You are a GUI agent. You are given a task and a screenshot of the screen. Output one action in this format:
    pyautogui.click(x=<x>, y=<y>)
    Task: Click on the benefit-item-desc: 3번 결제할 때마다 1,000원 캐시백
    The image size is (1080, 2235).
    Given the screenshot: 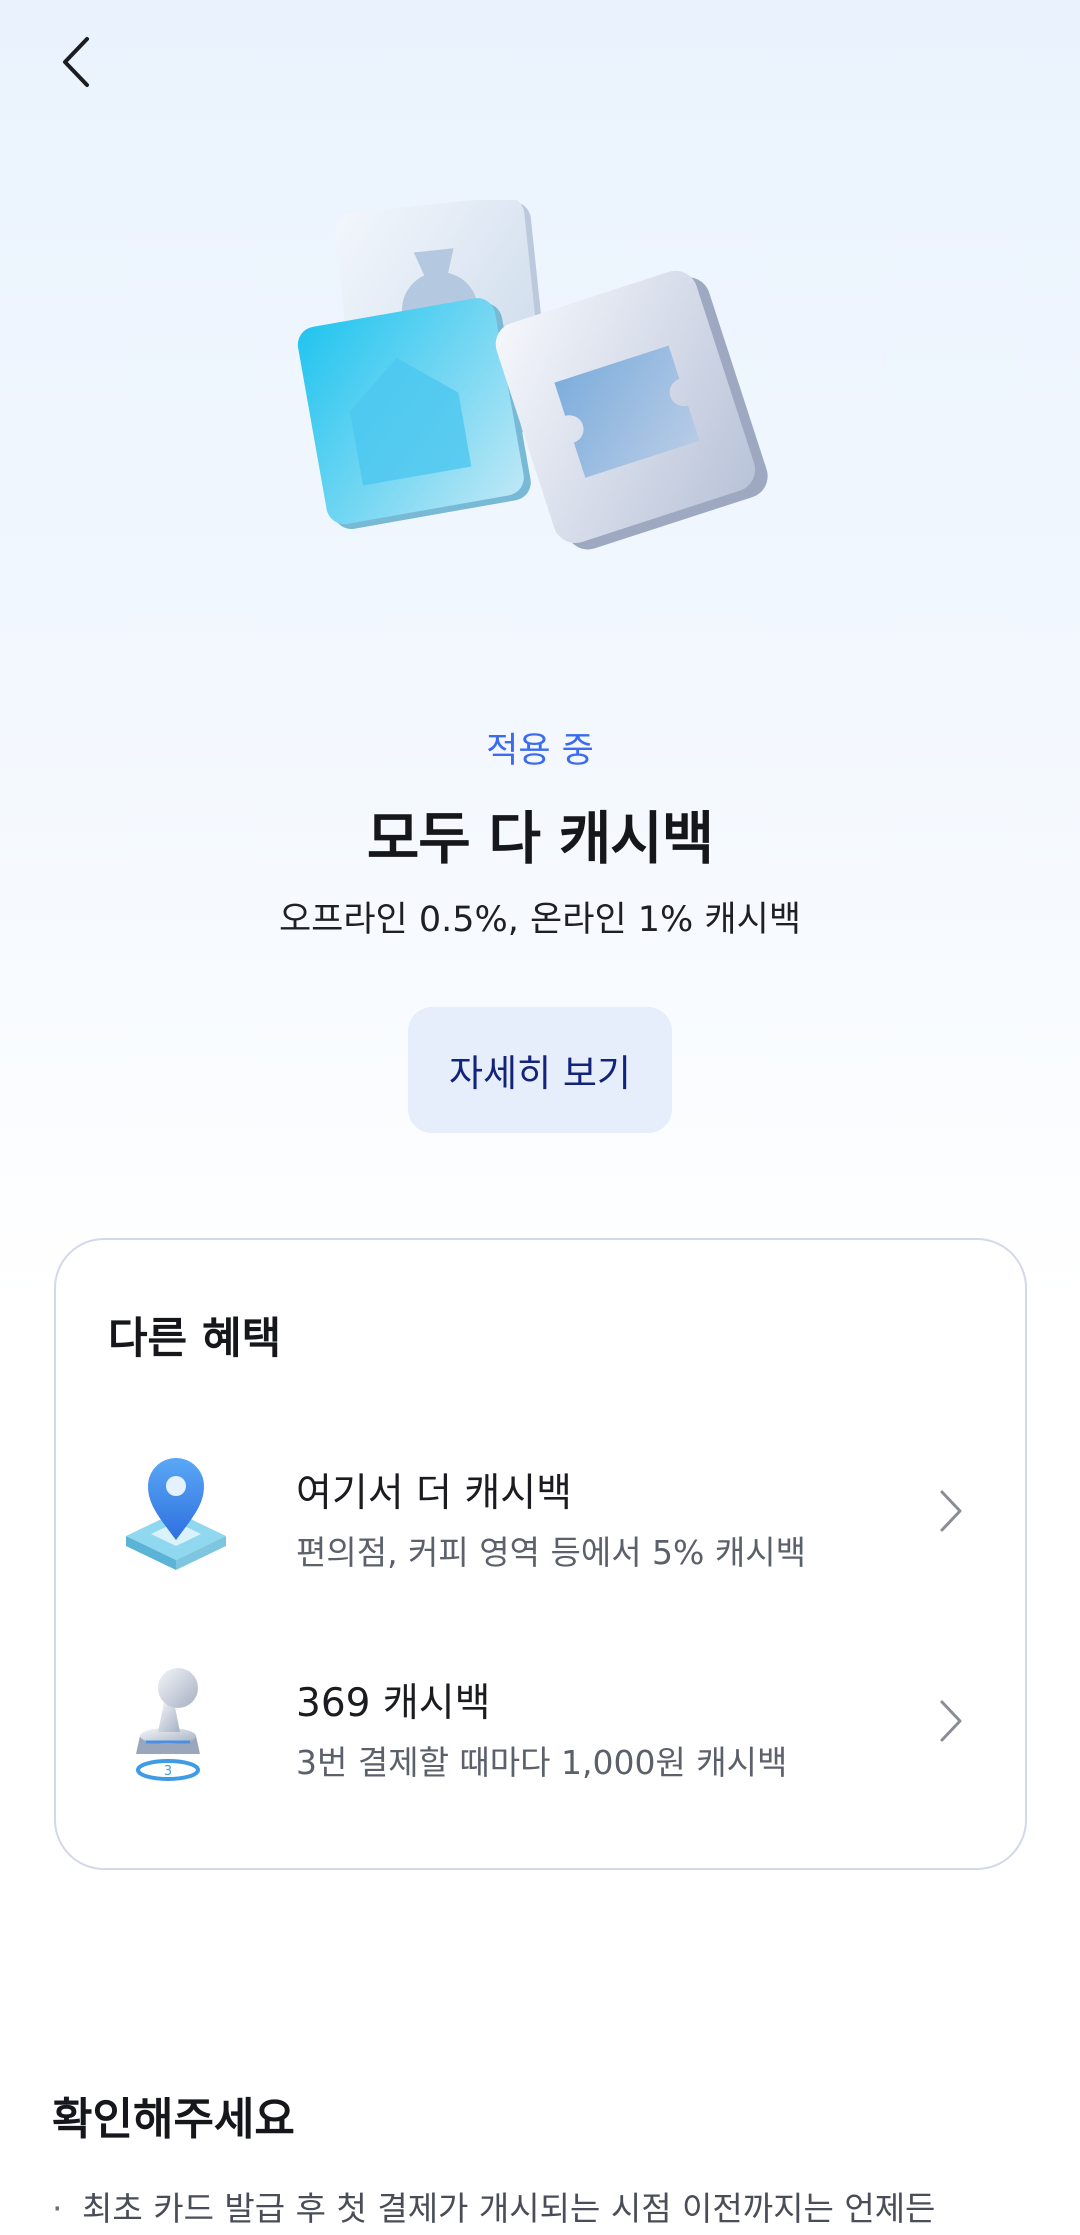 What is the action you would take?
    pyautogui.click(x=542, y=1762)
    